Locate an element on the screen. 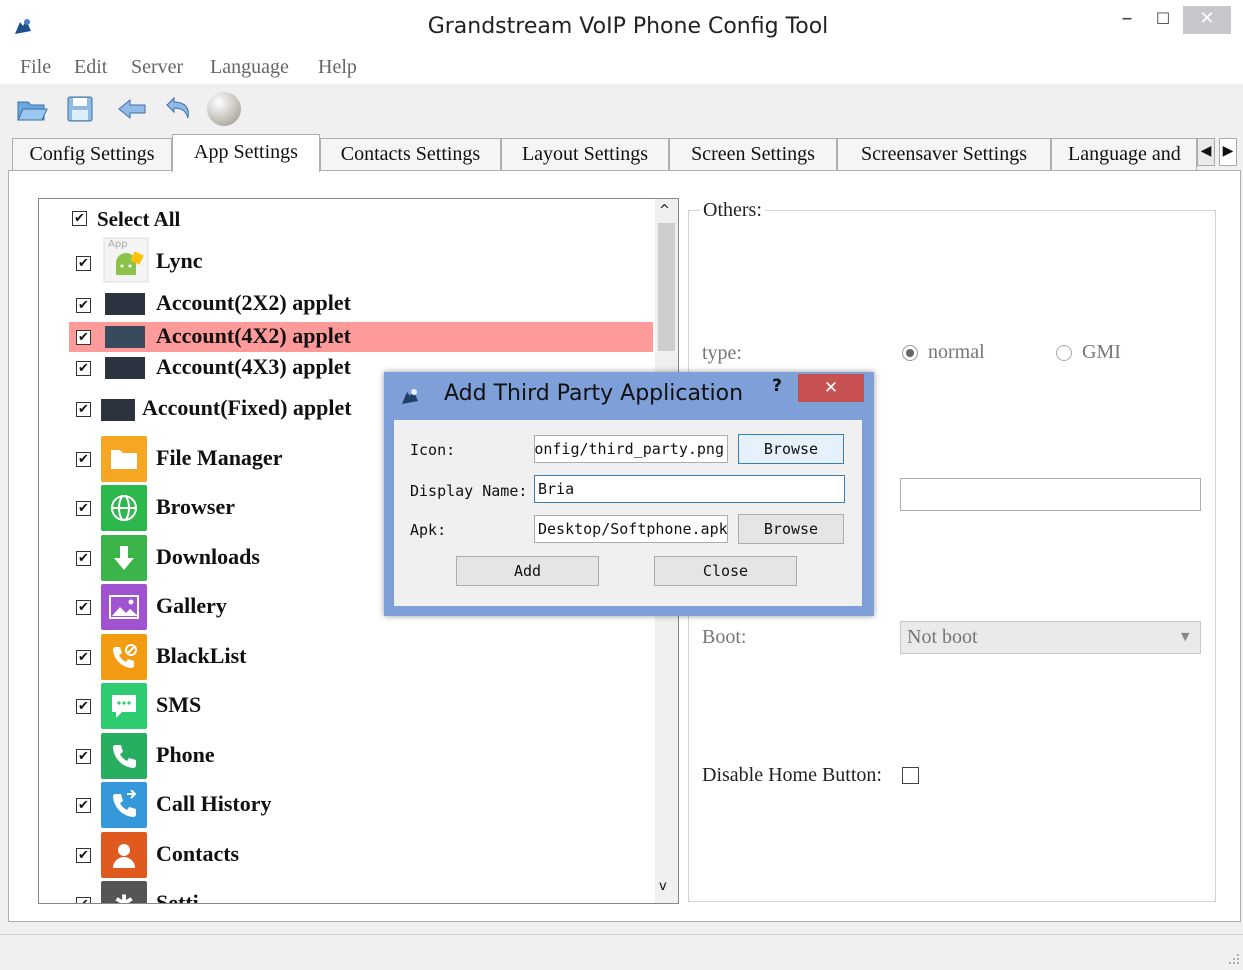 This screenshot has width=1243, height=970. app-label-account-4x3: Account(4X3) applet is located at coordinates (253, 366).